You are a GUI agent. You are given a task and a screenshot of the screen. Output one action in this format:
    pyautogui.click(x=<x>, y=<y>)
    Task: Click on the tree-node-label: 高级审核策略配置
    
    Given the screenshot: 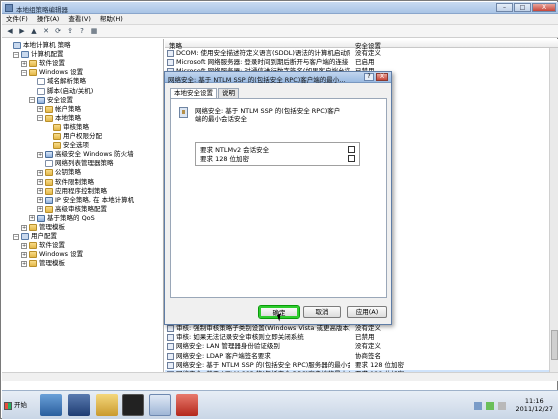 What is the action you would take?
    pyautogui.click(x=81, y=208)
    